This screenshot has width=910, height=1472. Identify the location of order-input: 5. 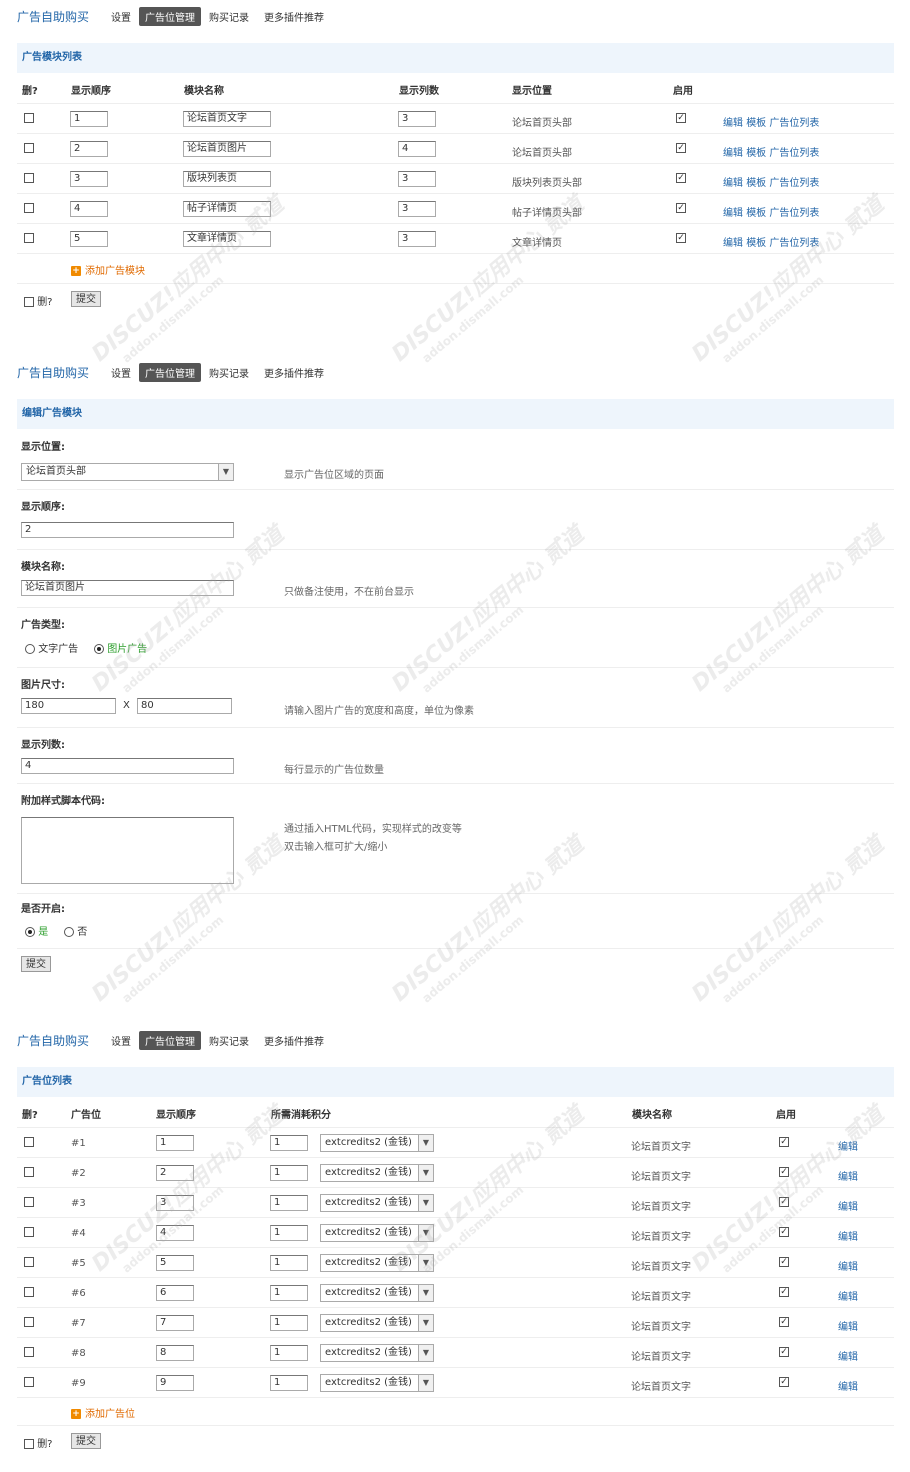
(89, 239).